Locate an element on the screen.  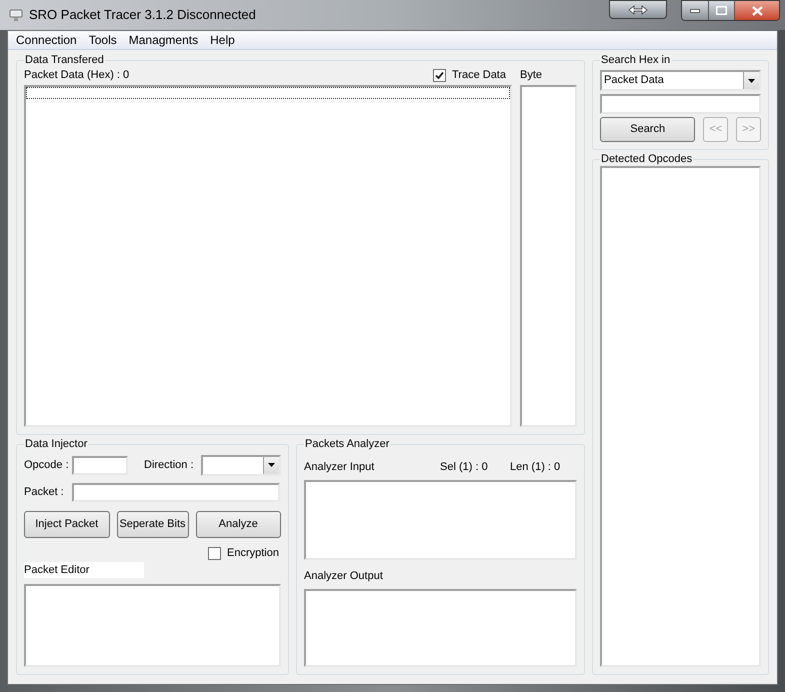
injector-button: Inject Packet is located at coordinates (67, 524).